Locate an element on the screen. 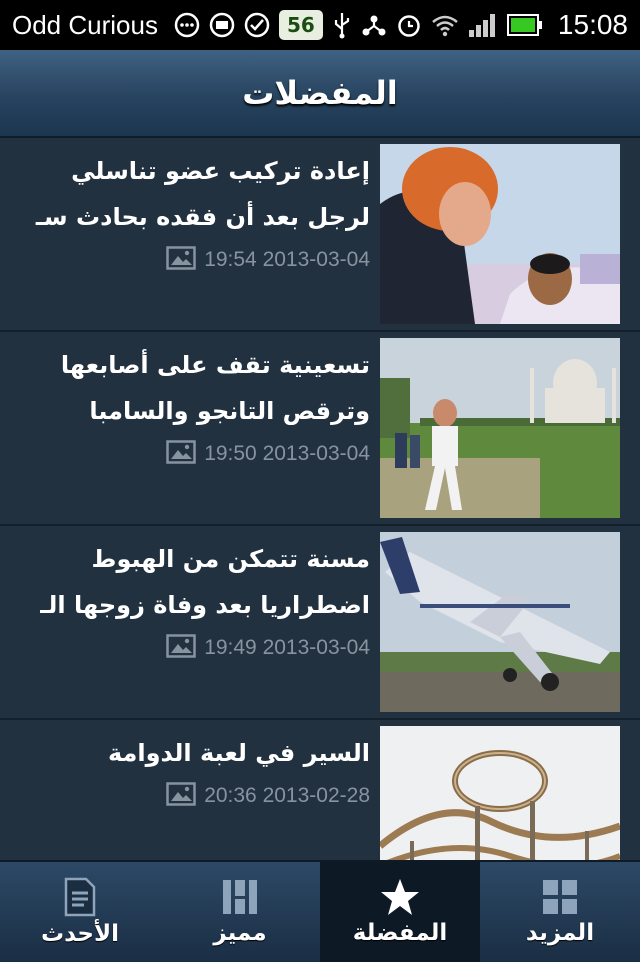 This screenshot has height=962, width=640. status-icons: 56 15:08 is located at coordinates (401, 25).